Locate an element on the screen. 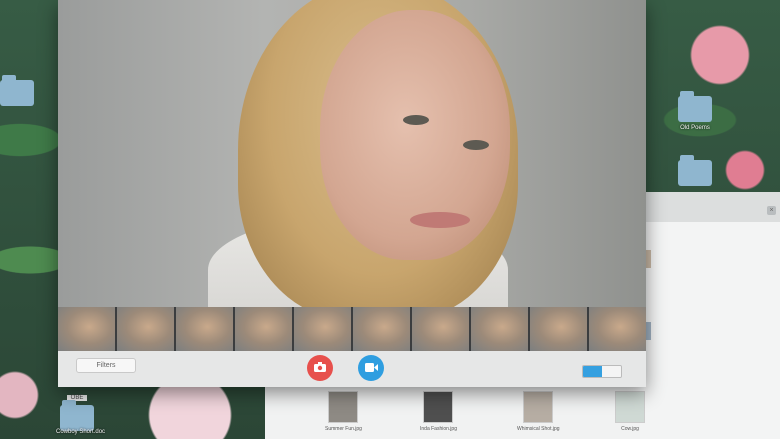 This screenshot has height=439, width=780. preview-lips is located at coordinates (440, 220).